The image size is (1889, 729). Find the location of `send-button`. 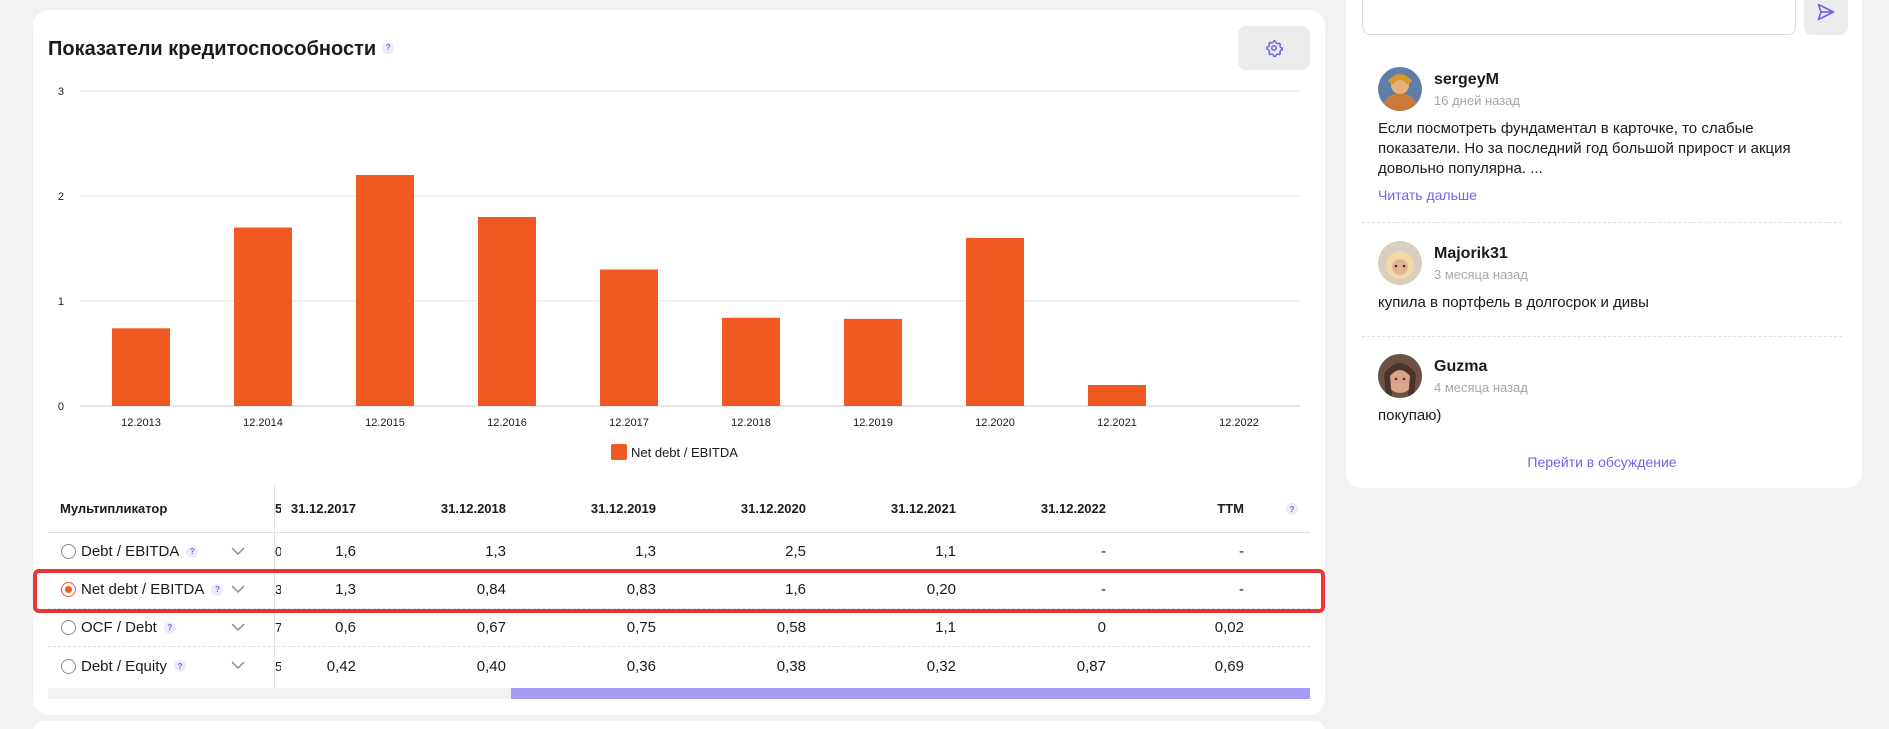

send-button is located at coordinates (1826, 17).